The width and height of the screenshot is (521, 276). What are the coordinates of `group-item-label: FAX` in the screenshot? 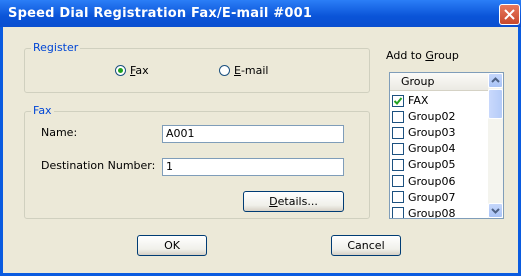 It's located at (418, 100).